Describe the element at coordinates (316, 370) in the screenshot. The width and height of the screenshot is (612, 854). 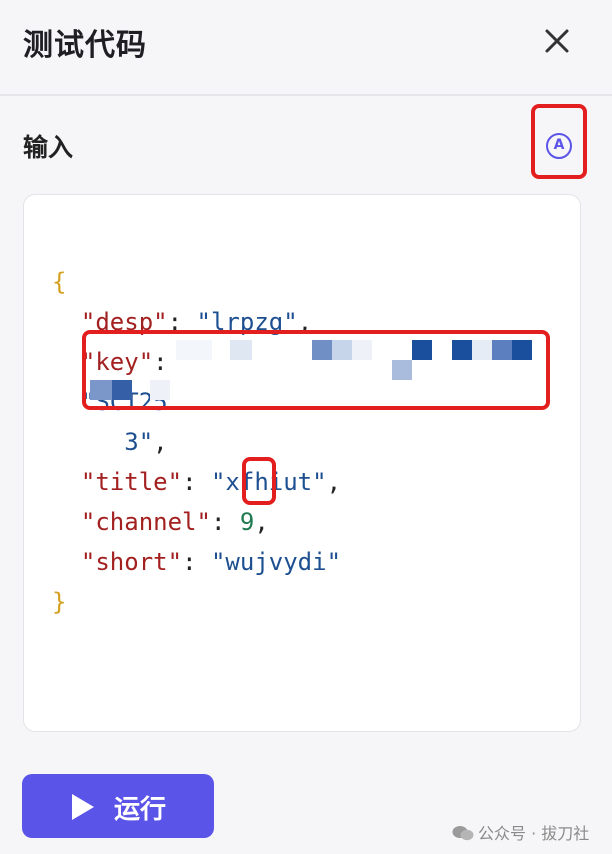
I see `key-highlight-box` at that location.